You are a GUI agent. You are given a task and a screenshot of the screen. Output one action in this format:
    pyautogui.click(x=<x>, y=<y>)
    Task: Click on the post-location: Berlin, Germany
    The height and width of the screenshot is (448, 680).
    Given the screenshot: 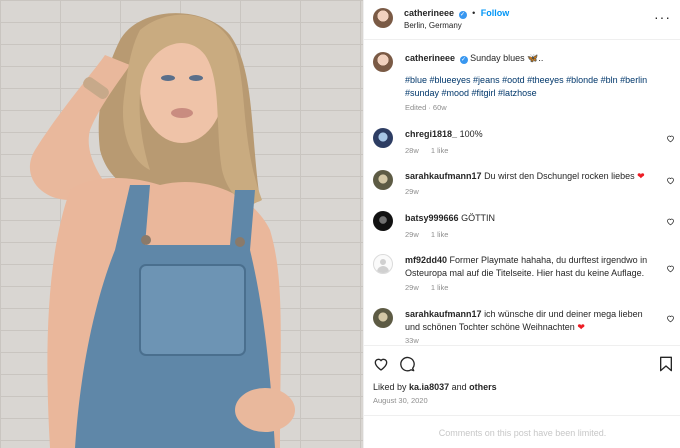 What is the action you would take?
    pyautogui.click(x=433, y=25)
    